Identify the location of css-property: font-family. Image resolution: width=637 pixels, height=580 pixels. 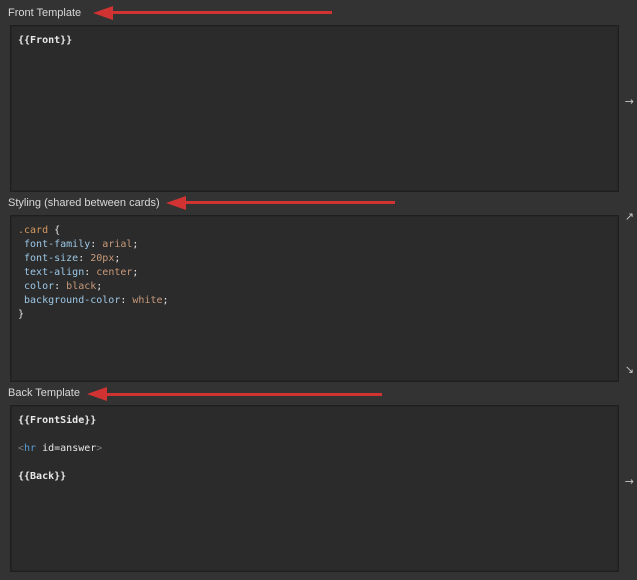
(54, 244).